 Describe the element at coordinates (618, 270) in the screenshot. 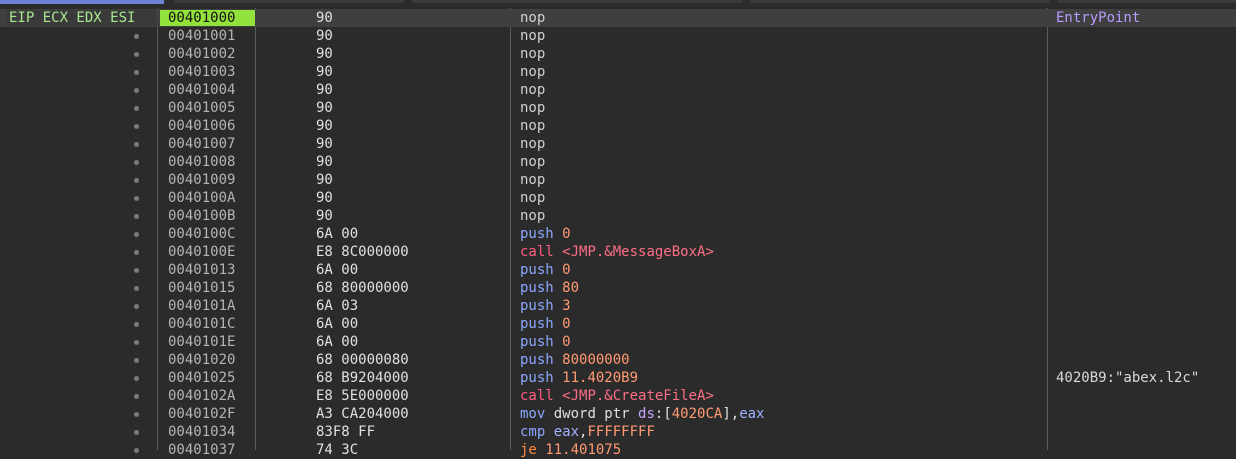

I see `table-row: 00401013 6A 00 push 0` at that location.